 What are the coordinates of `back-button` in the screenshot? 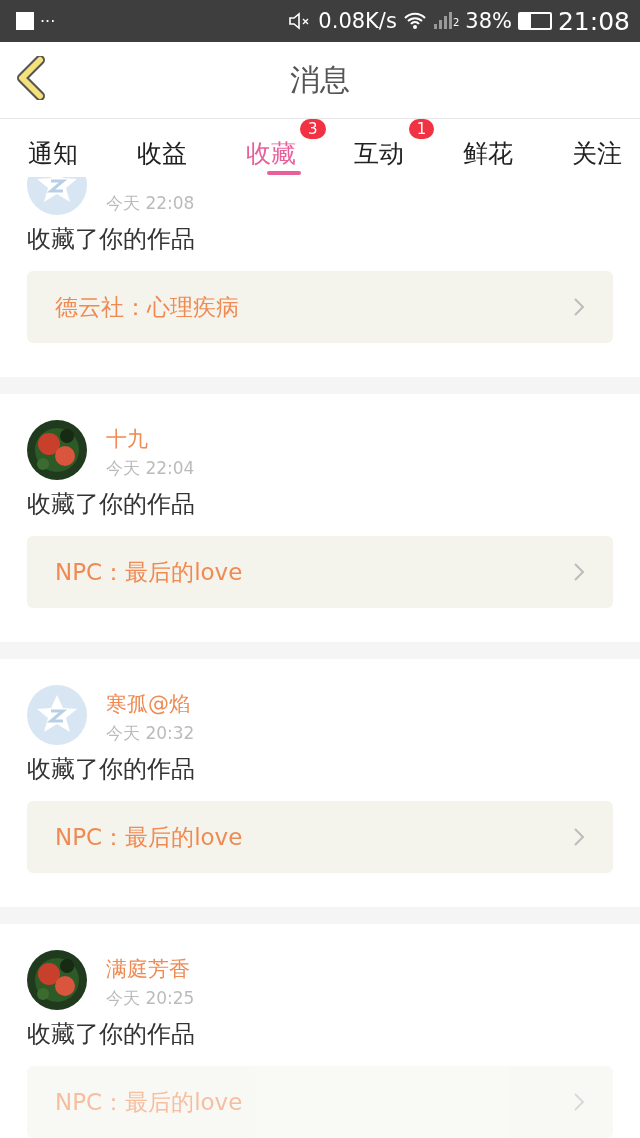 It's located at (31, 79).